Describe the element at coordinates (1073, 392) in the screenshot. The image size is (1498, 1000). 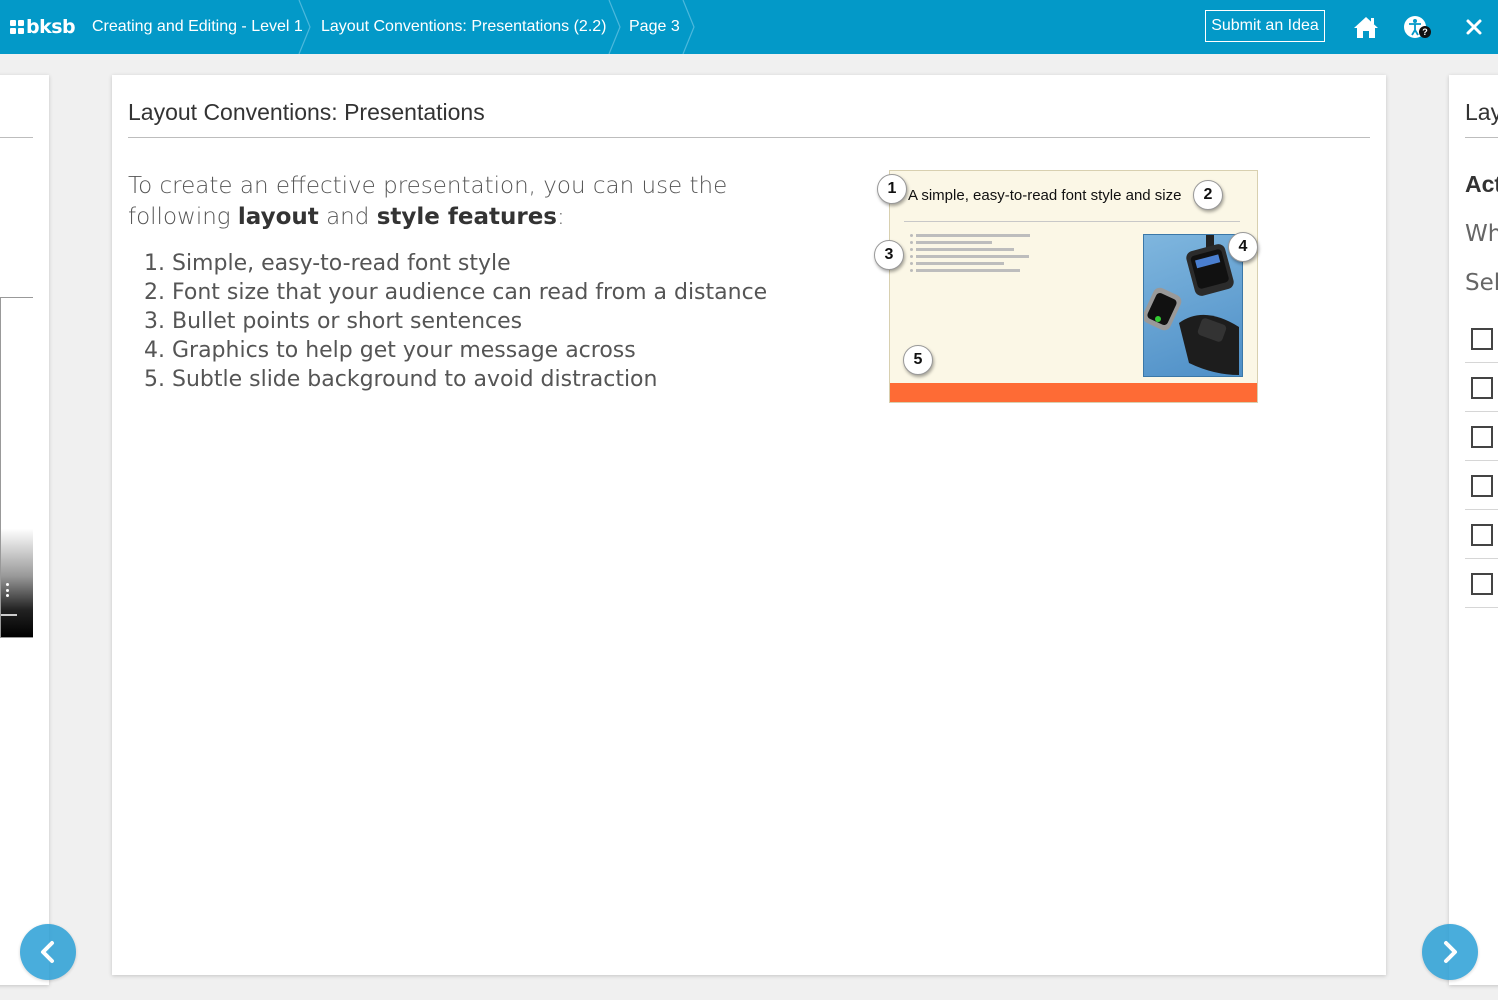
I see `slide-footer-bar` at that location.